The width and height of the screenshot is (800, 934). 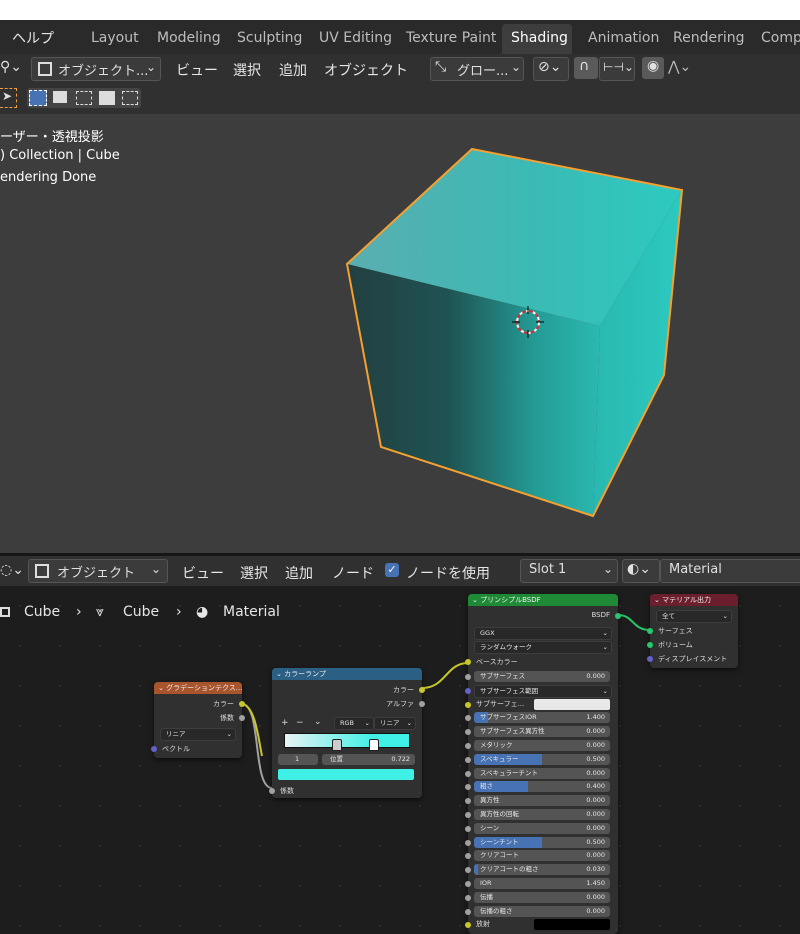 I want to click on menu-select: 選択, so click(x=247, y=70).